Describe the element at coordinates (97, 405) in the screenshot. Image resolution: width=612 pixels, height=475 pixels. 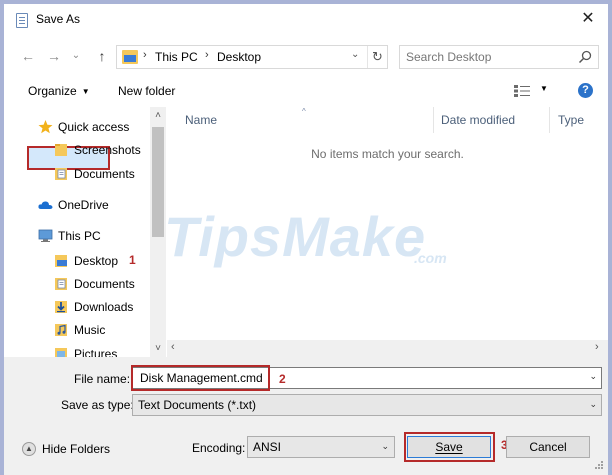
I see `save-as-type-label: Save as type:` at that location.